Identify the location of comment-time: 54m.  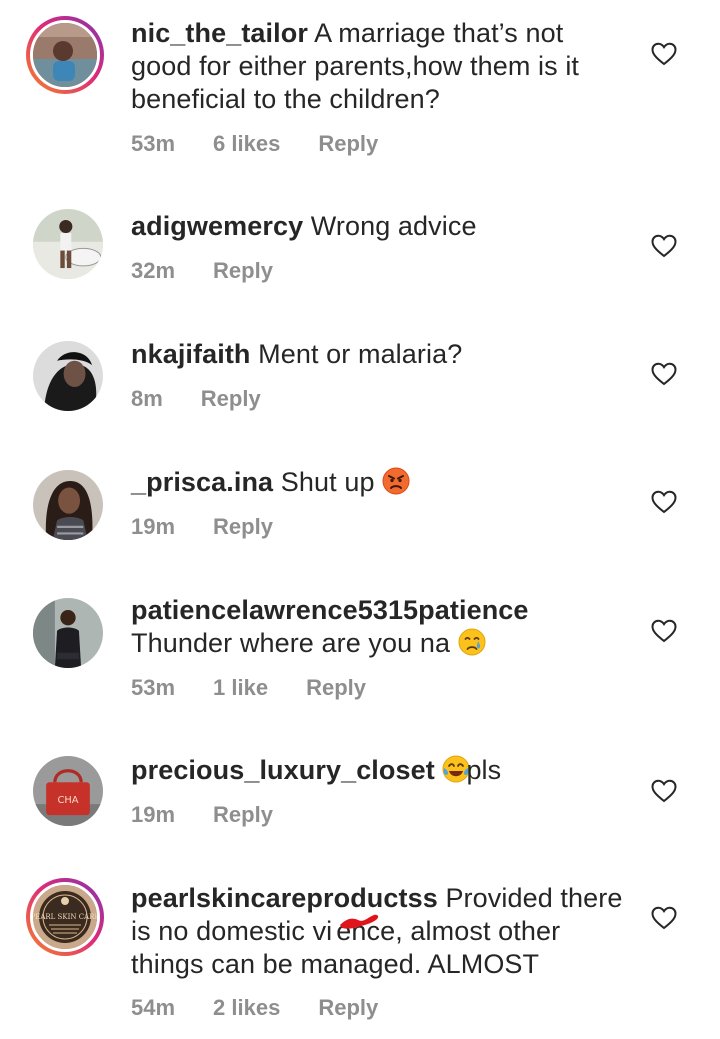
(153, 1007).